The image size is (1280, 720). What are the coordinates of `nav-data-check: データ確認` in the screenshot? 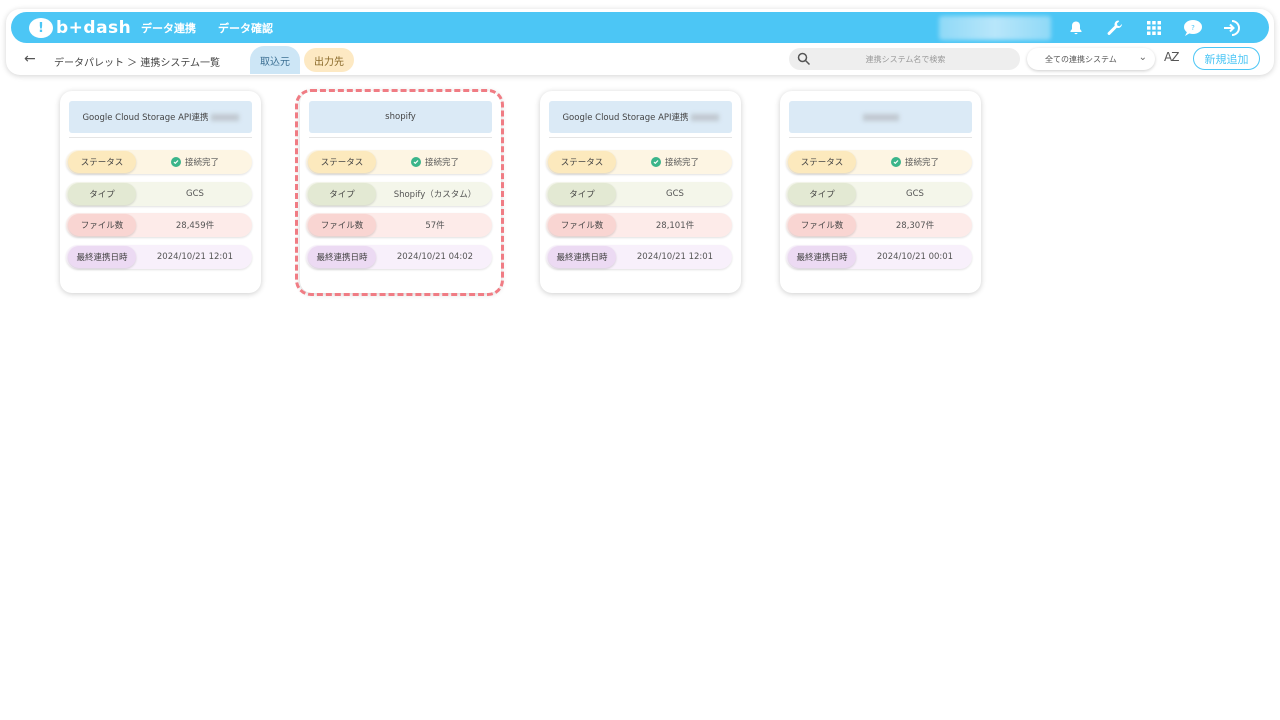 It's located at (245, 28).